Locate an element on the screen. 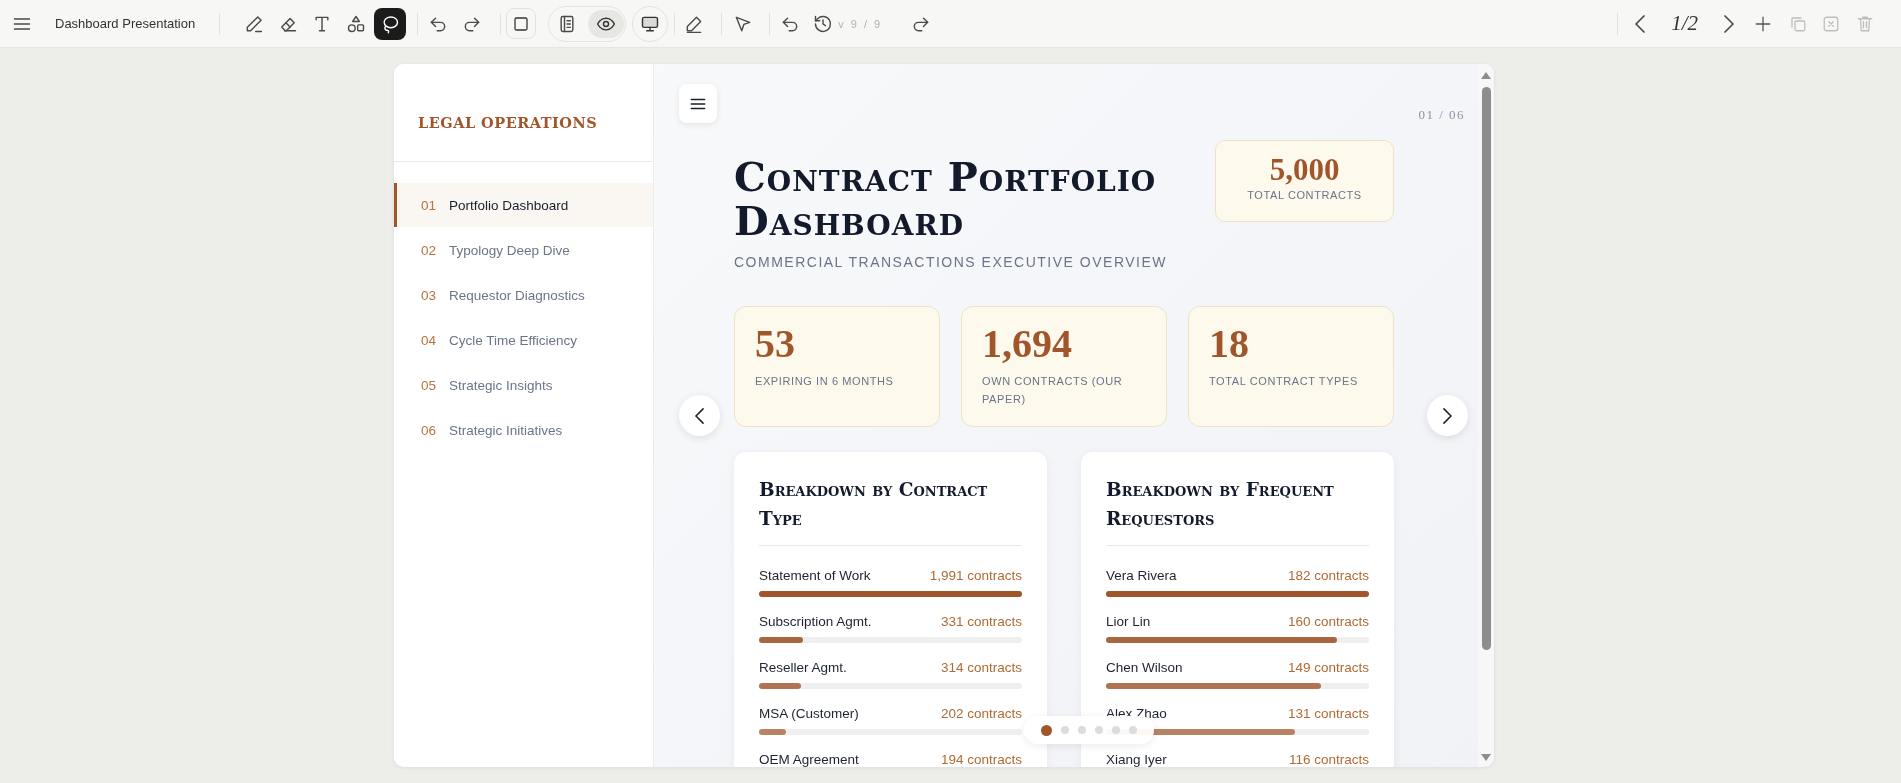  row-value: 314 contracts is located at coordinates (981, 668).